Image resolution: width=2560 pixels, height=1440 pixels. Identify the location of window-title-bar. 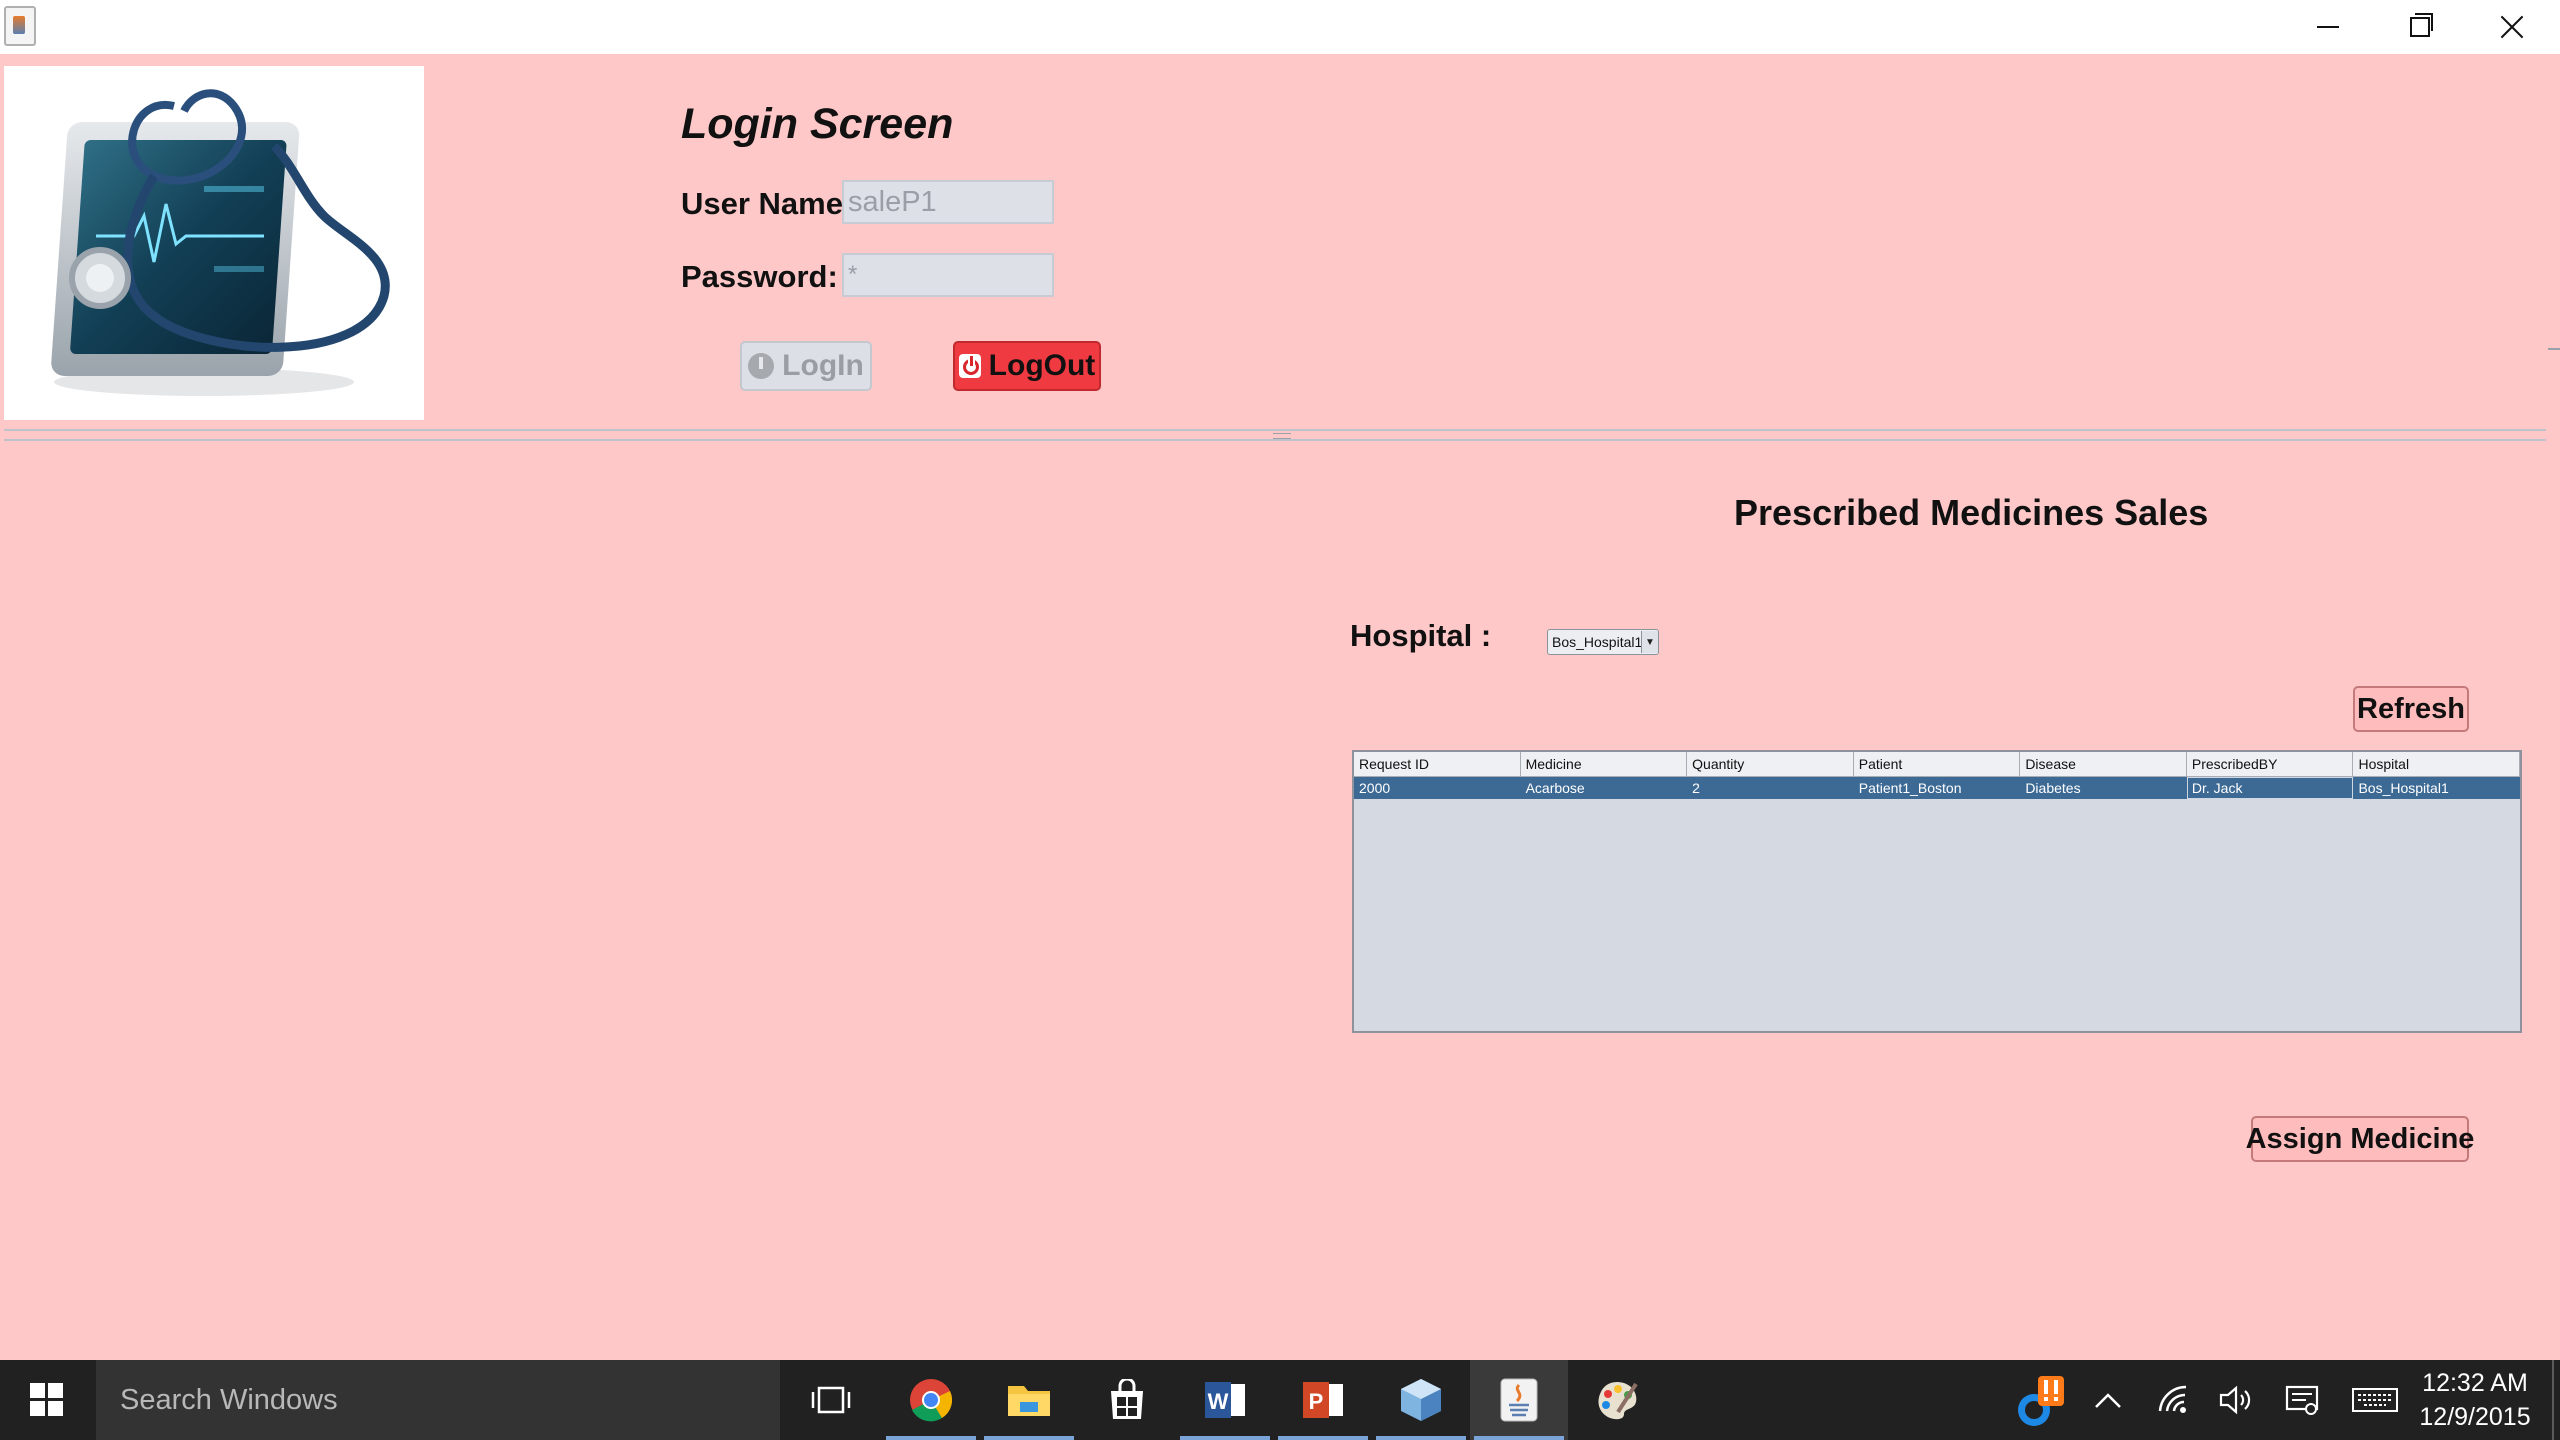
(1280, 27).